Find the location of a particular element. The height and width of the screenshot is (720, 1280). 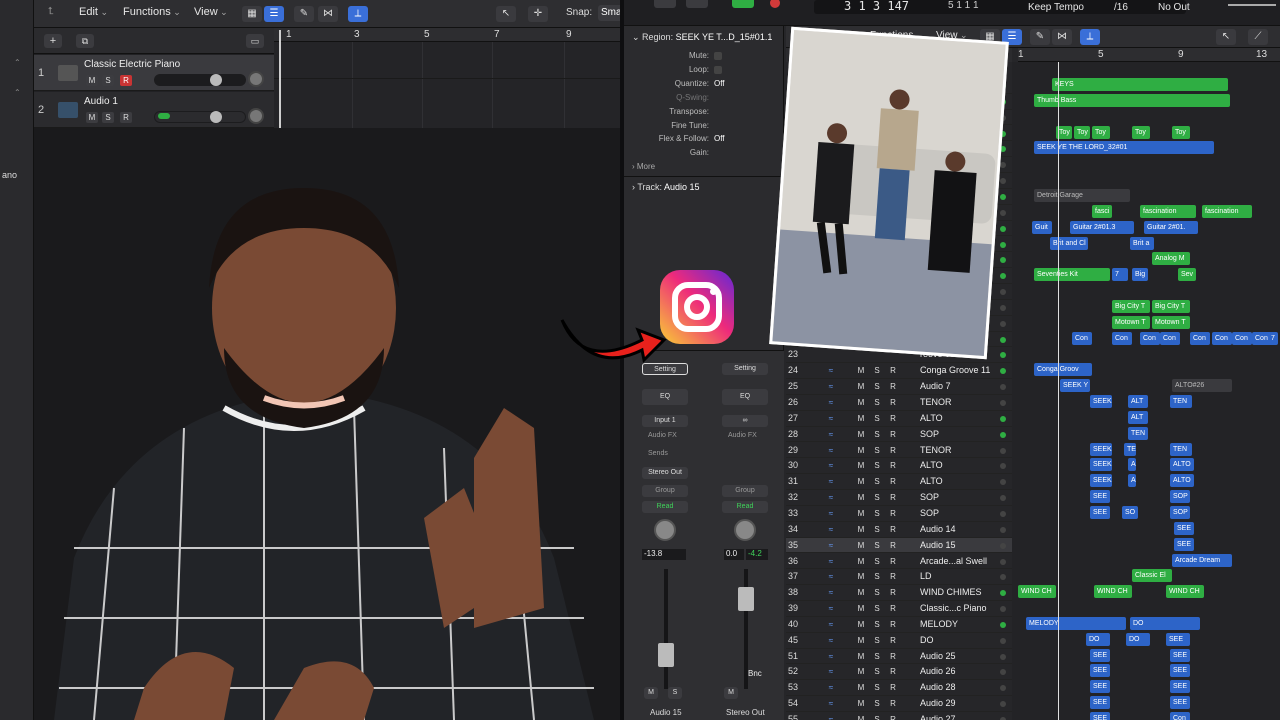

region: 7 is located at coordinates (1120, 275).